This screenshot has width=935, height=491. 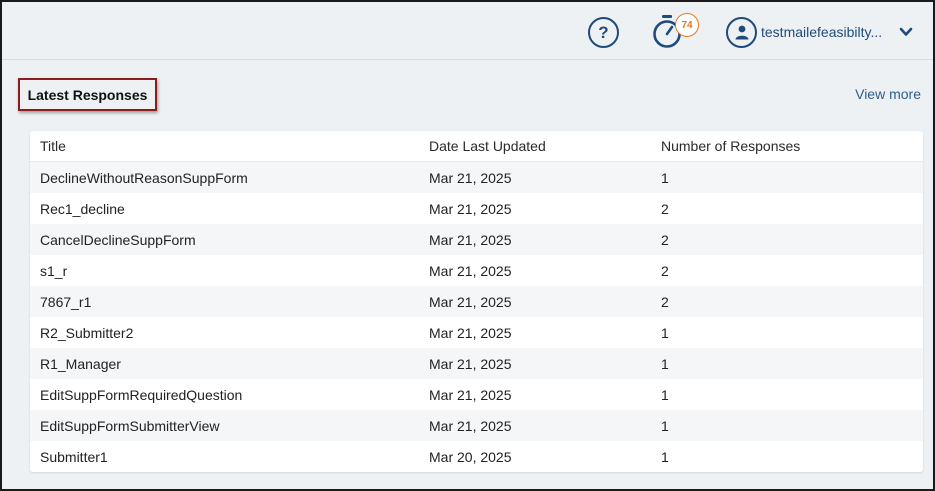 What do you see at coordinates (87, 332) in the screenshot?
I see `cell-title: R2_Submitter2` at bounding box center [87, 332].